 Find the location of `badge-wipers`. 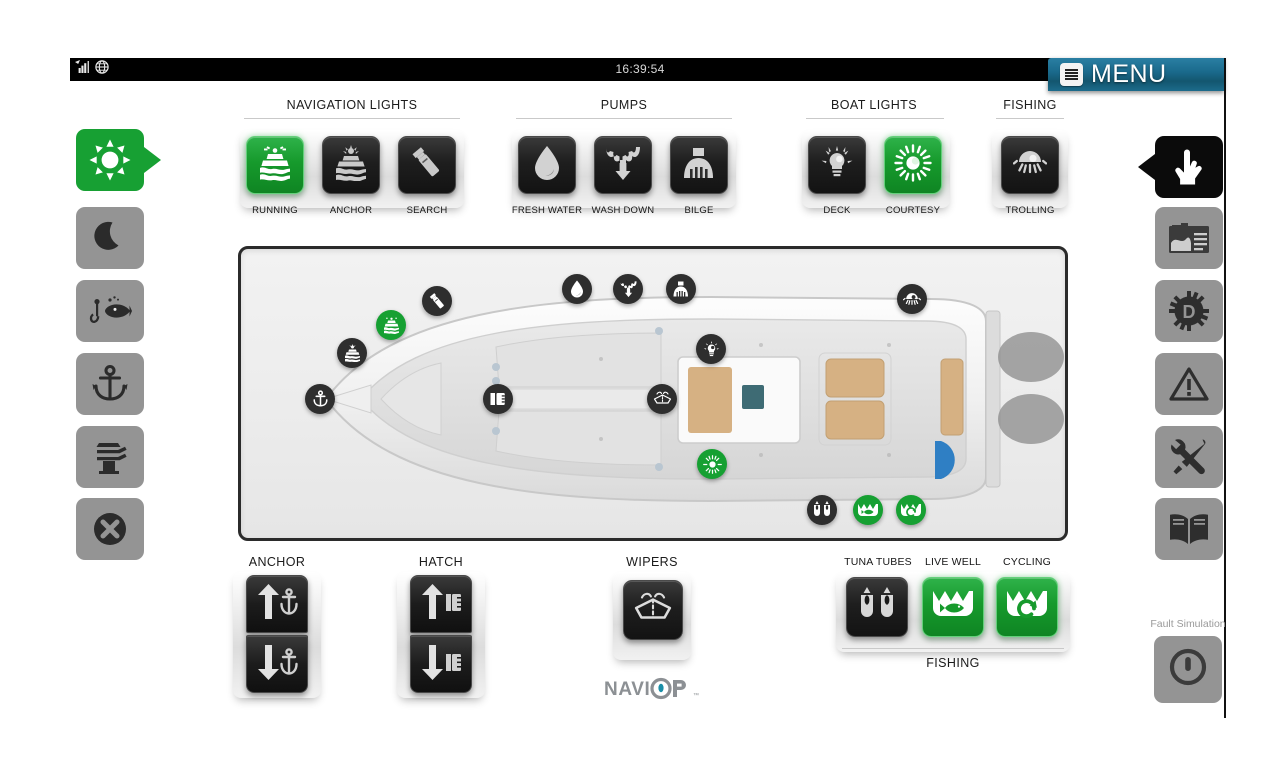

badge-wipers is located at coordinates (662, 399).